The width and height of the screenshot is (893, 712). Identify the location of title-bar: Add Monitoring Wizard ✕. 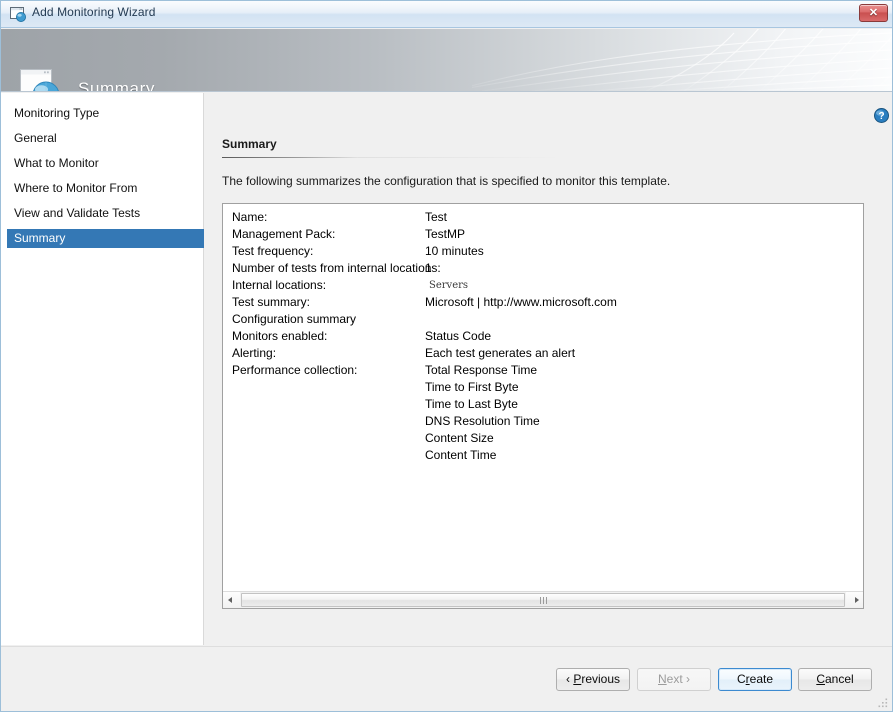
(446, 14).